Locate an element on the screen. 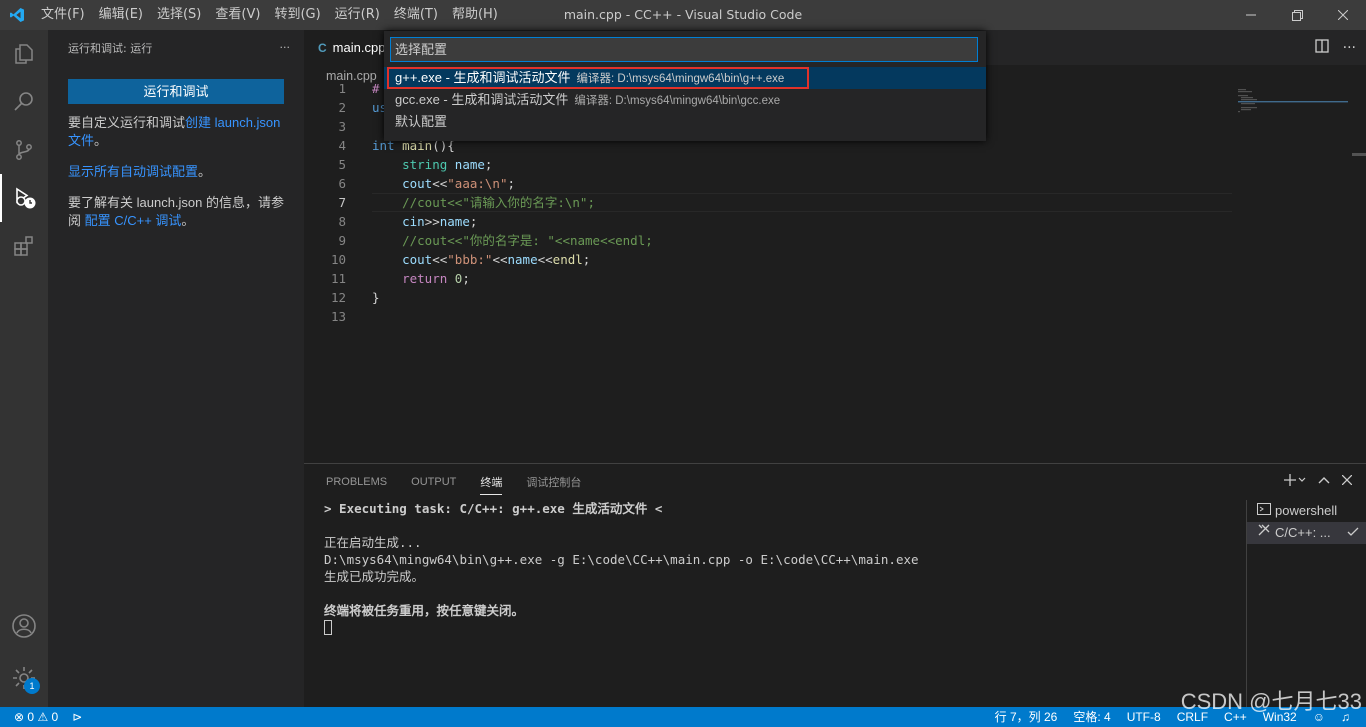  manage-gear-icon: 1 is located at coordinates (24, 678).